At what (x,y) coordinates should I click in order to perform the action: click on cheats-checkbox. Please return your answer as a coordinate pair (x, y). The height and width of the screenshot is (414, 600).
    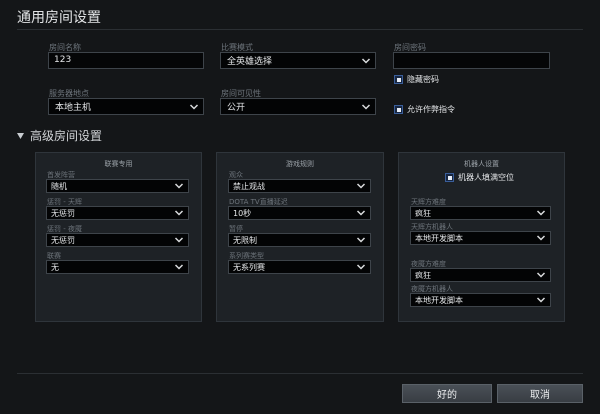
    Looking at the image, I should click on (398, 109).